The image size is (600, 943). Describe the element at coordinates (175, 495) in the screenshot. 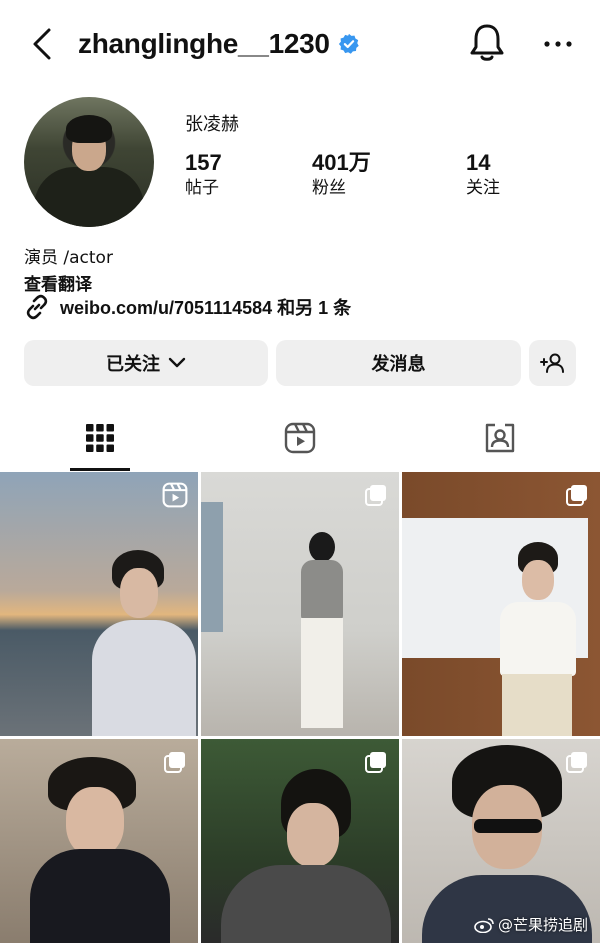

I see `reel-badge-icon` at that location.